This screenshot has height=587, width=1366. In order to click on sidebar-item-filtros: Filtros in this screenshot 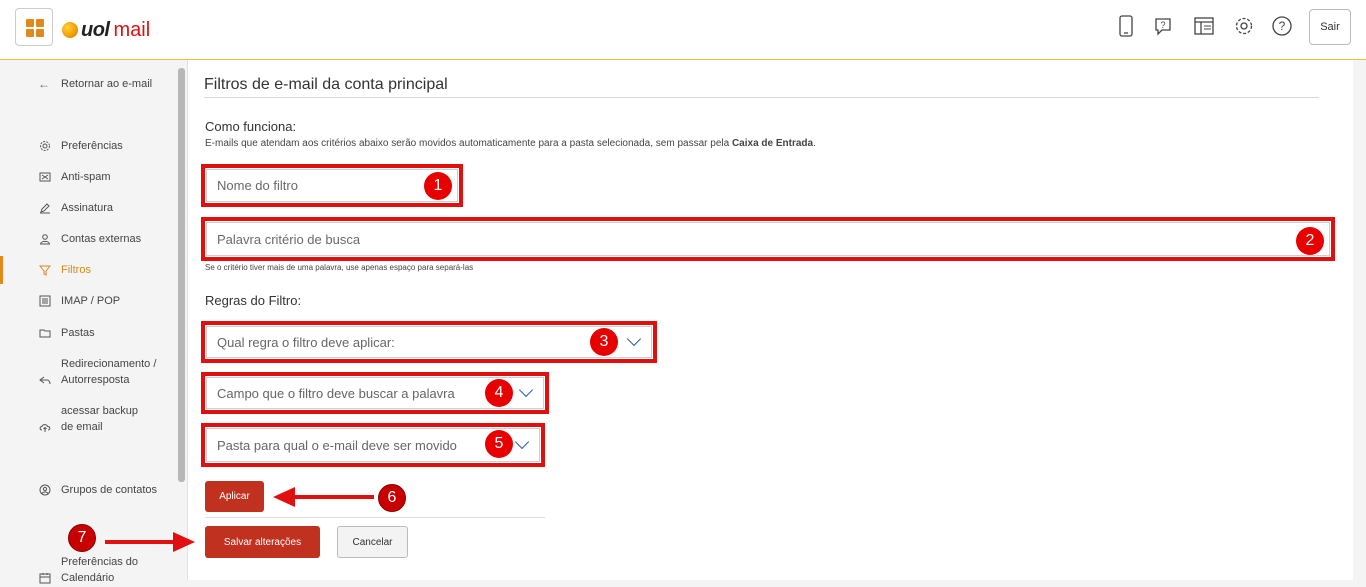, I will do `click(108, 270)`.